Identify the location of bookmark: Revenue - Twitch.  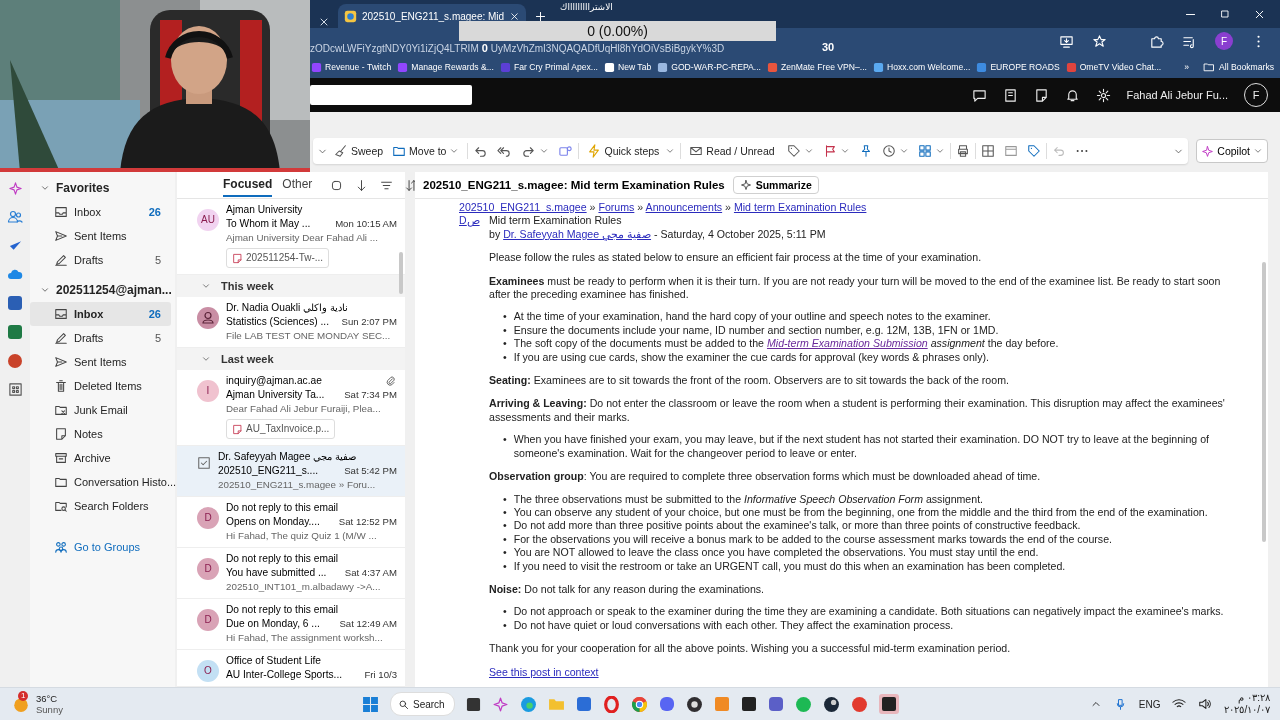
(351, 67).